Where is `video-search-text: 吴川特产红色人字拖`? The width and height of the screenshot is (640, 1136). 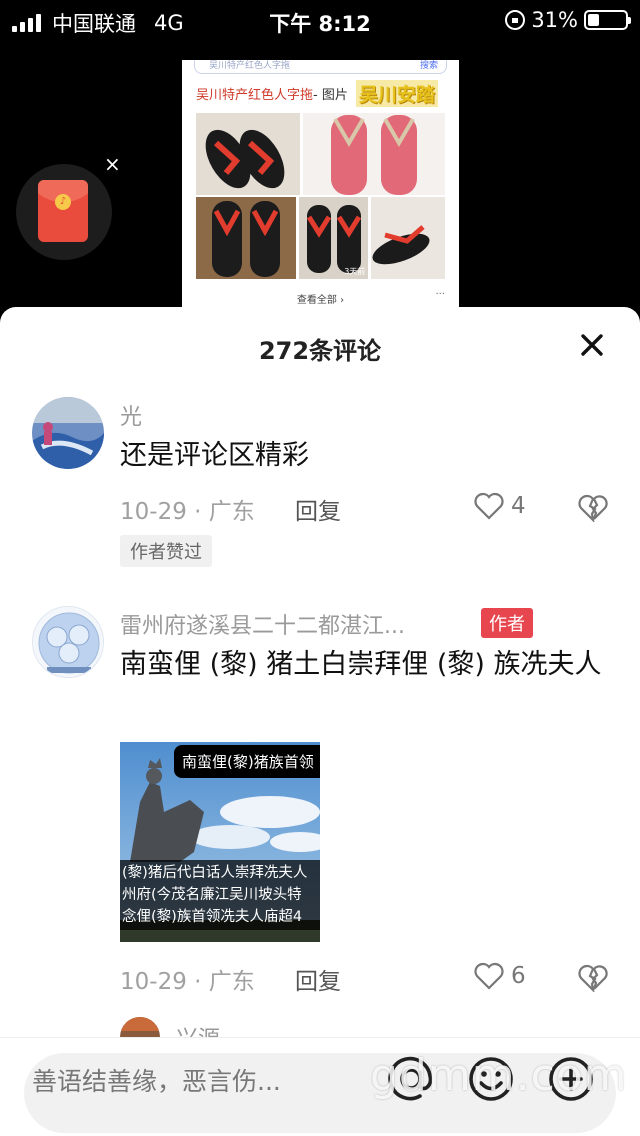 video-search-text: 吴川特产红色人字拖 is located at coordinates (250, 66).